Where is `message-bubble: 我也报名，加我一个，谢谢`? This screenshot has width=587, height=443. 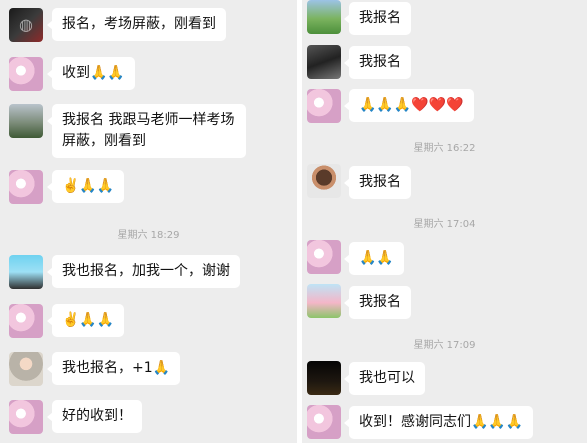 message-bubble: 我也报名，加我一个，谢谢 is located at coordinates (143, 271).